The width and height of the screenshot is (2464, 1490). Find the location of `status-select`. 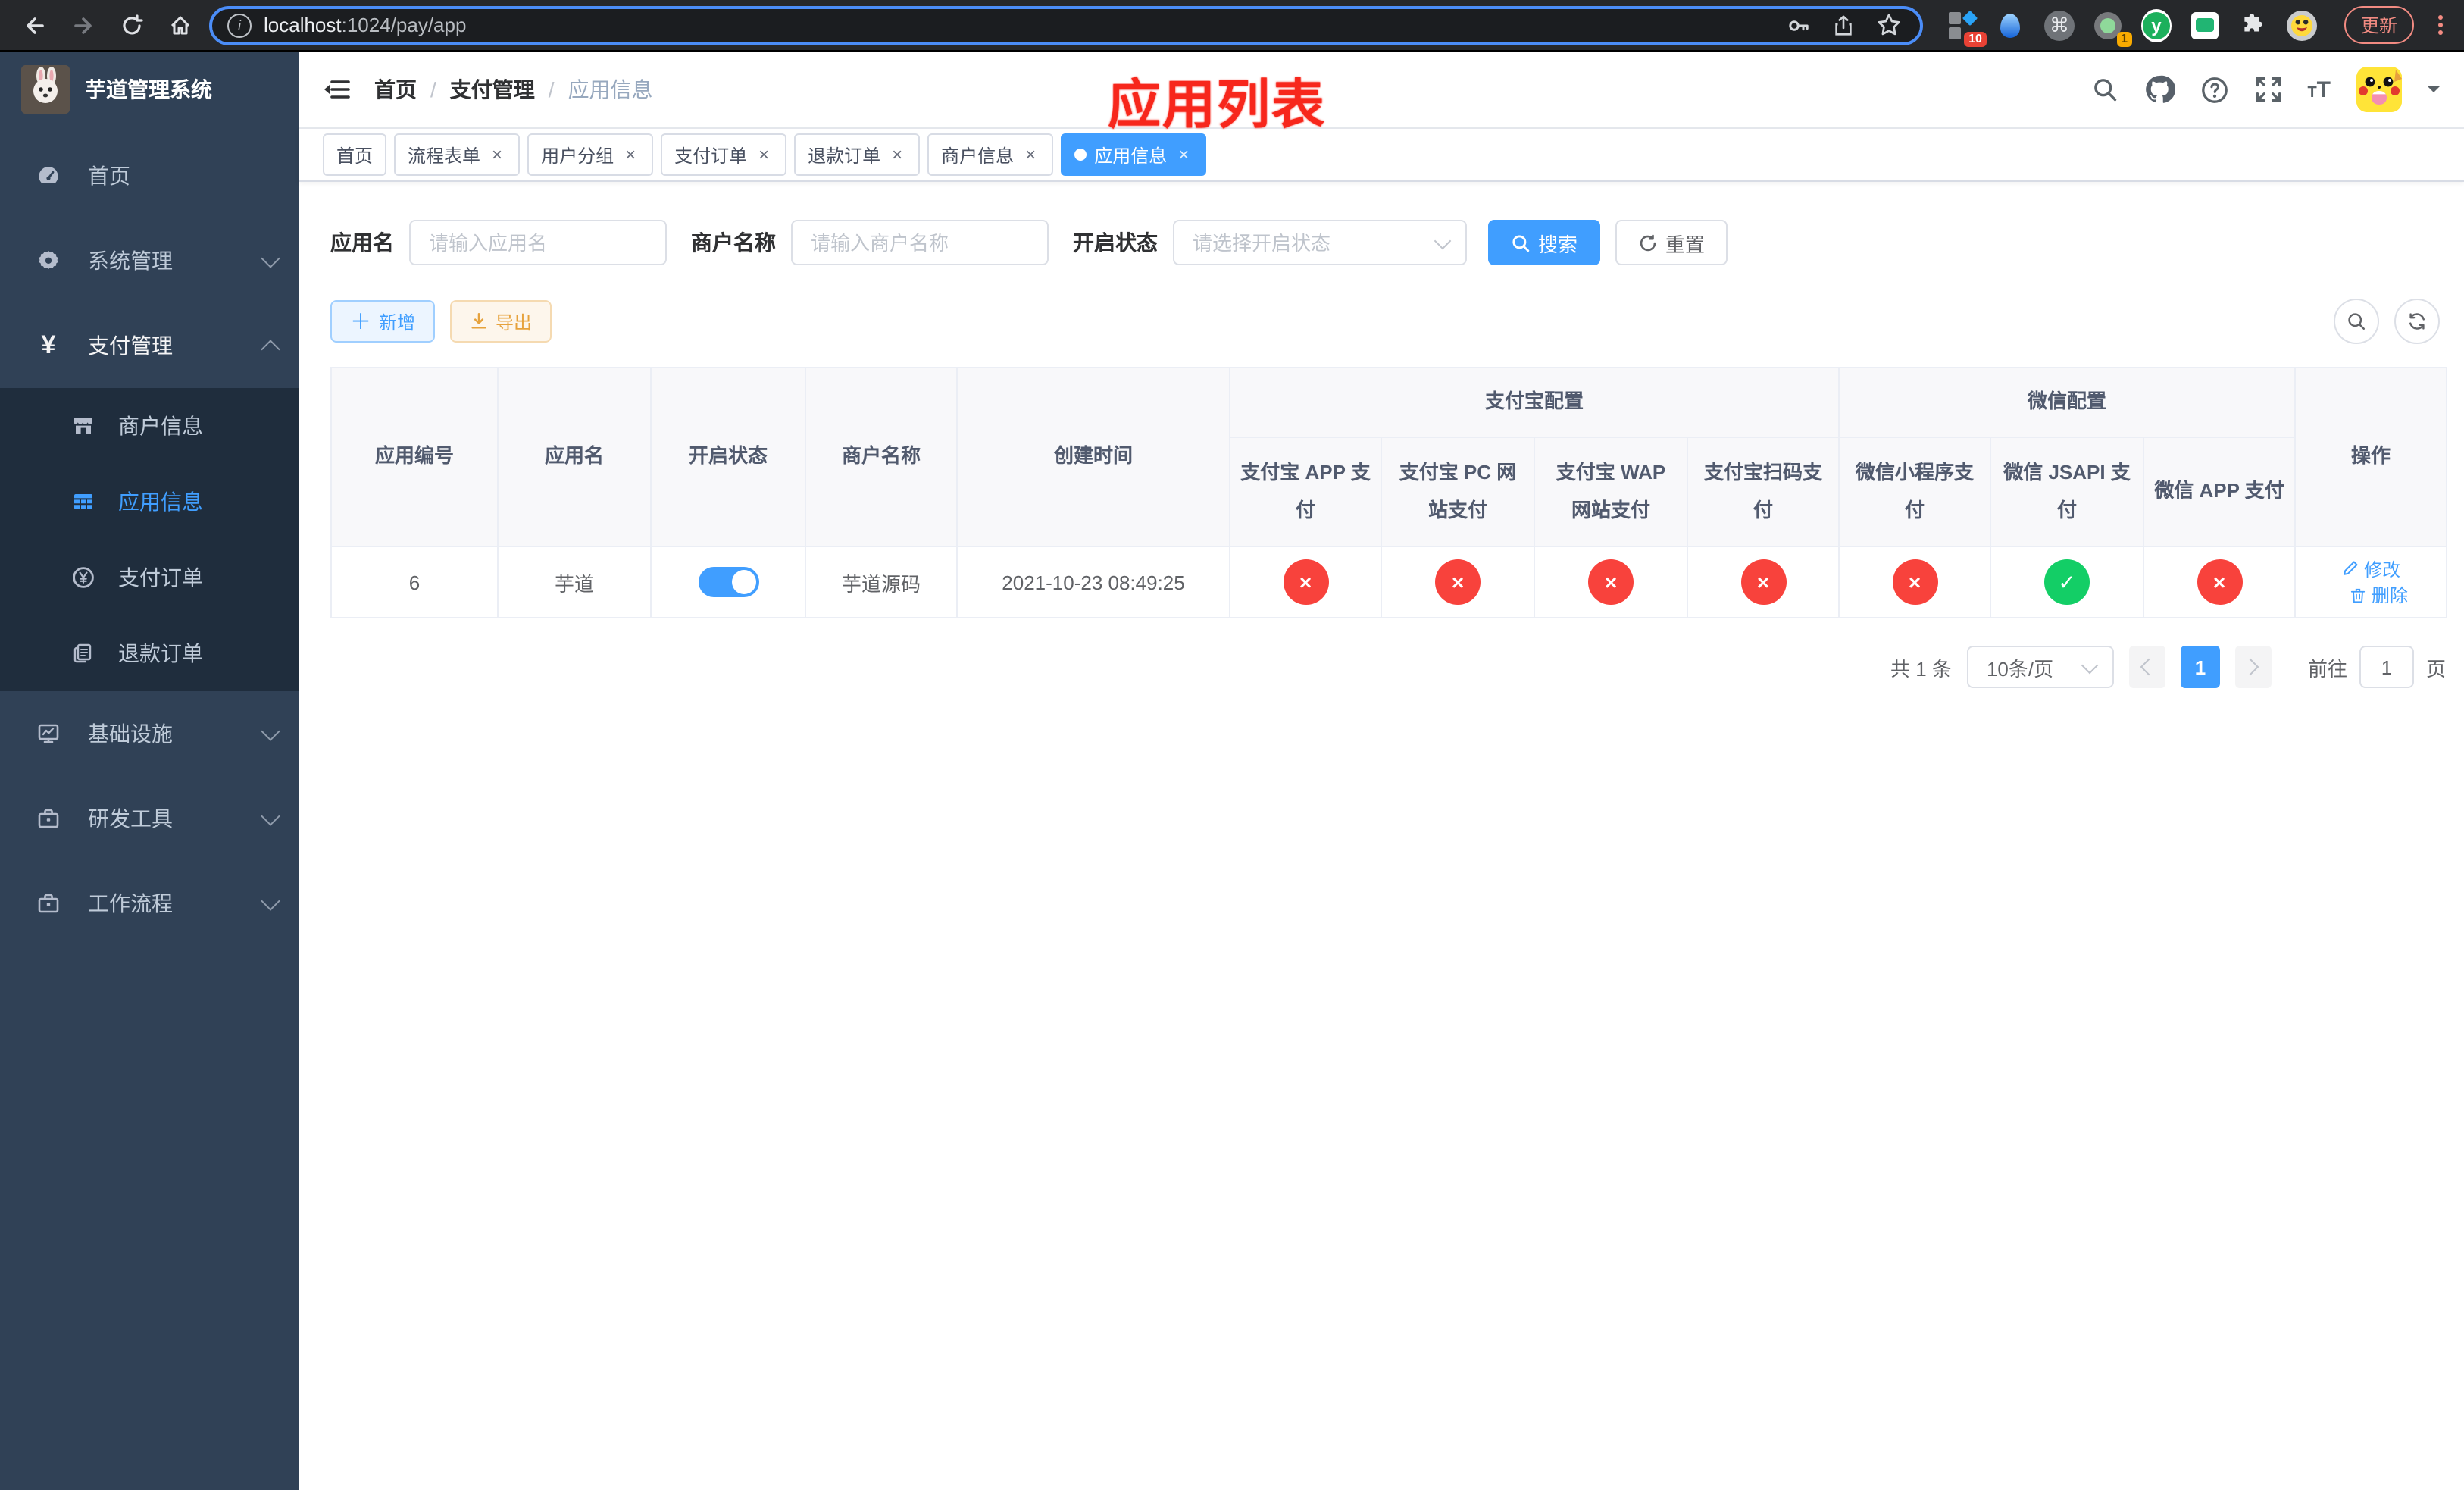

status-select is located at coordinates (1320, 242).